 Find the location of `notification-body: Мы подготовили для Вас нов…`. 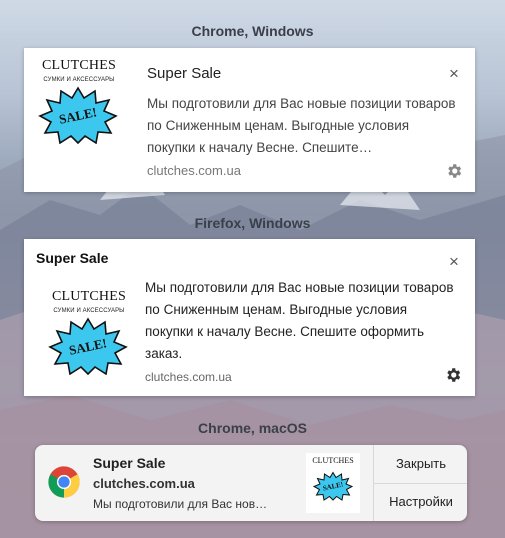

notification-body: Мы подготовили для Вас нов… is located at coordinates (180, 504).